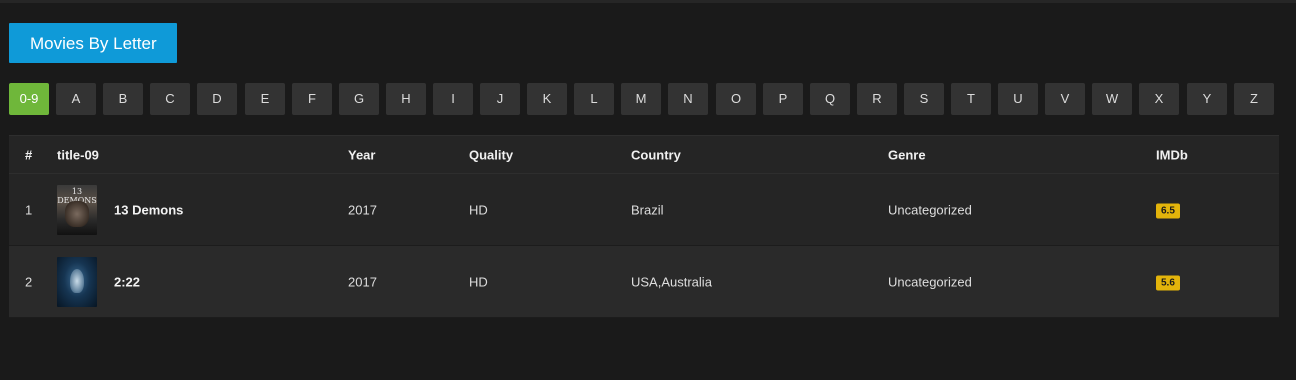 This screenshot has height=380, width=1296. What do you see at coordinates (647, 209) in the screenshot?
I see `movie-country: Brazil` at bounding box center [647, 209].